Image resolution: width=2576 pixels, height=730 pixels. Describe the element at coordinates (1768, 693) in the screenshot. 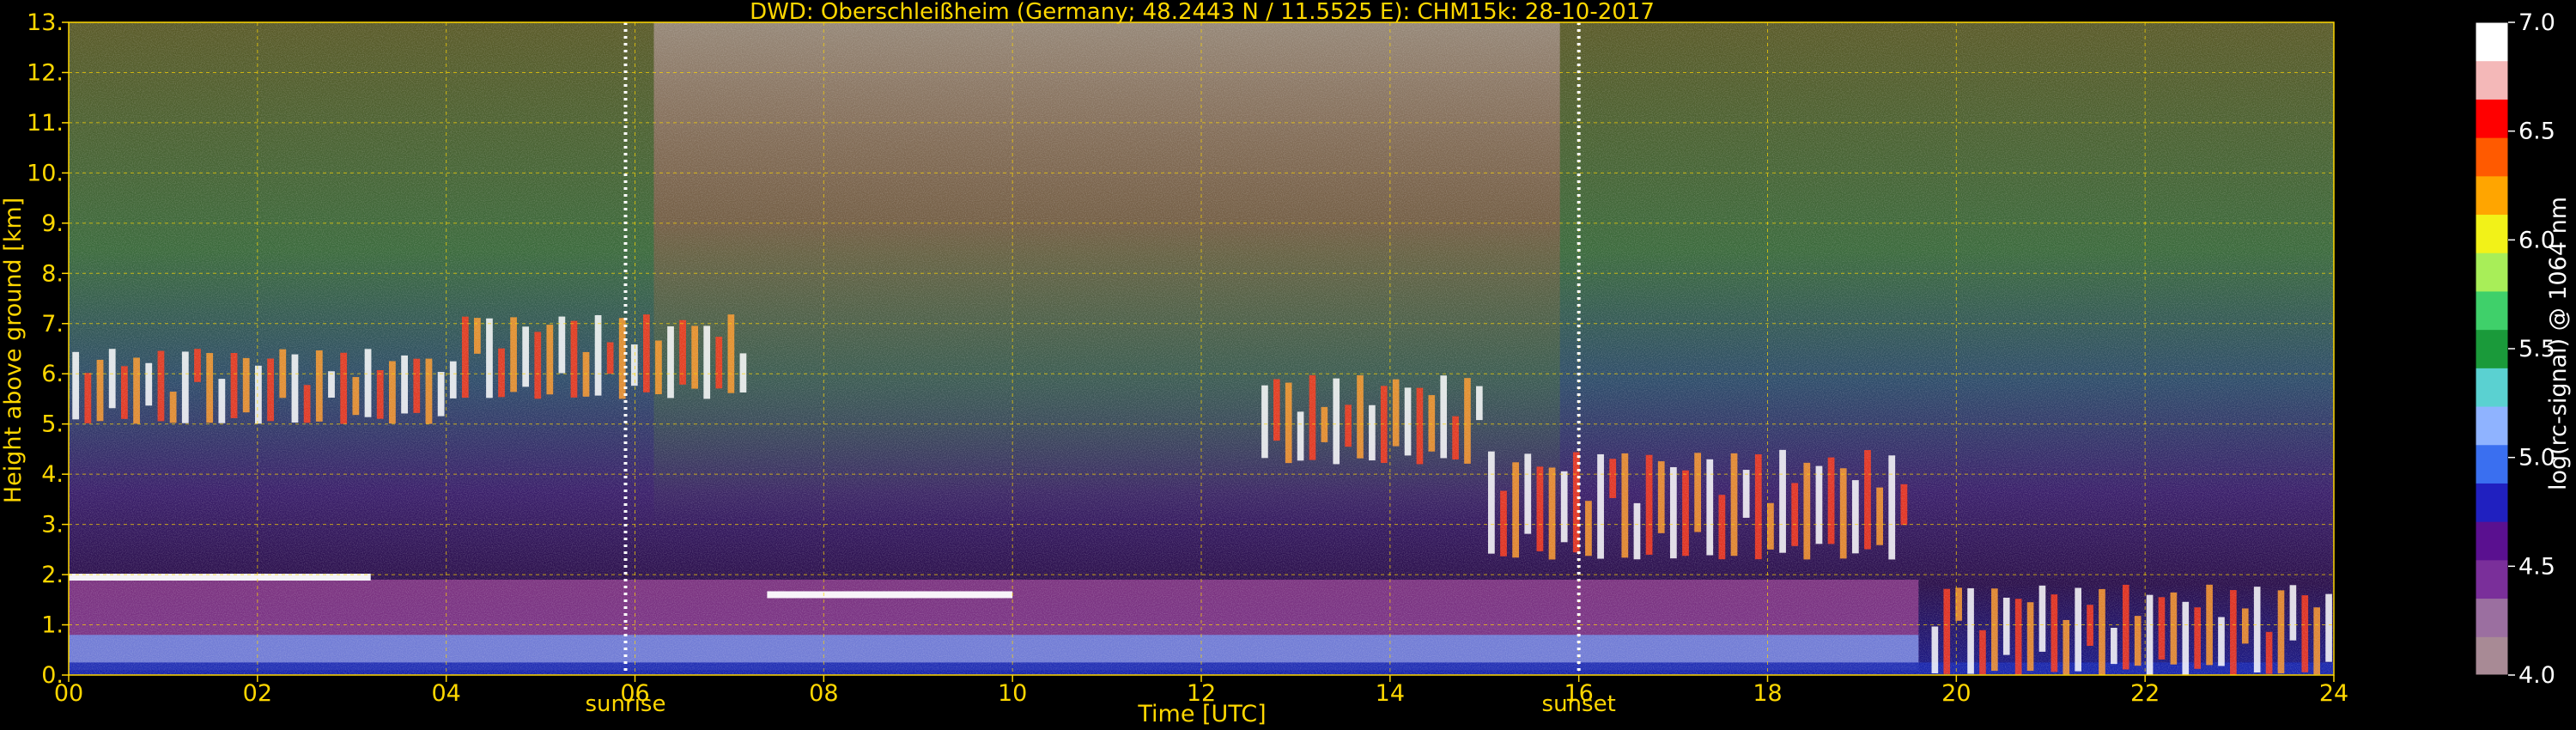

I see `x-tick-label: 18` at that location.